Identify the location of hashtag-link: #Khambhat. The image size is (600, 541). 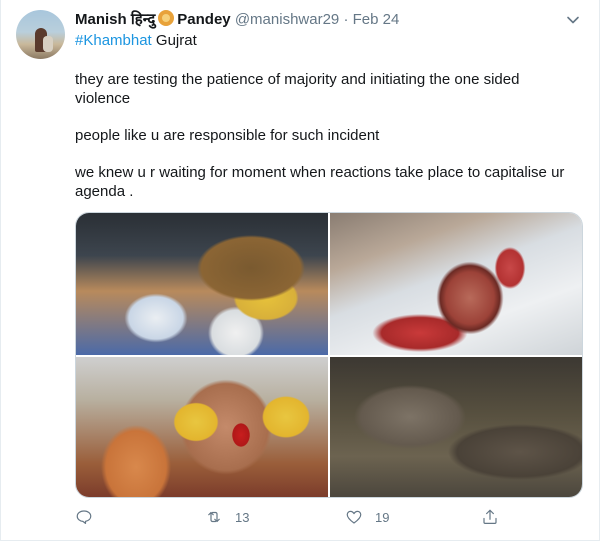
(113, 40).